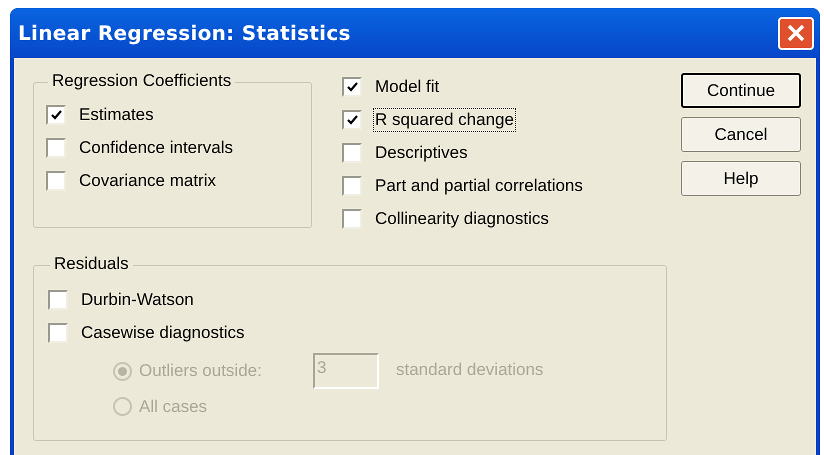 Image resolution: width=824 pixels, height=455 pixels. I want to click on dialog-button: Cancel, so click(741, 134).